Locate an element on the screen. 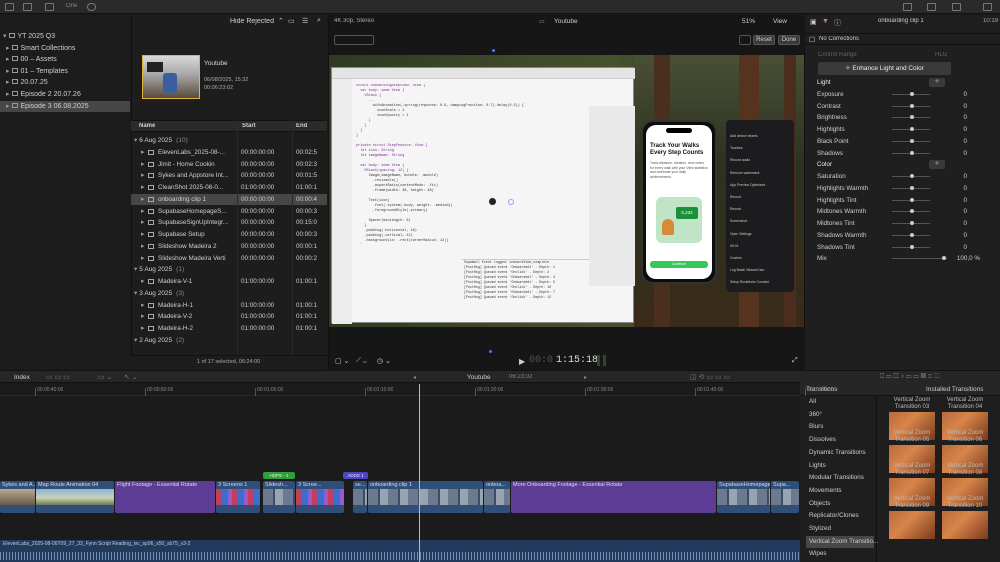 This screenshot has width=1000, height=562. timecode-display: 1:15:18 is located at coordinates (577, 360).